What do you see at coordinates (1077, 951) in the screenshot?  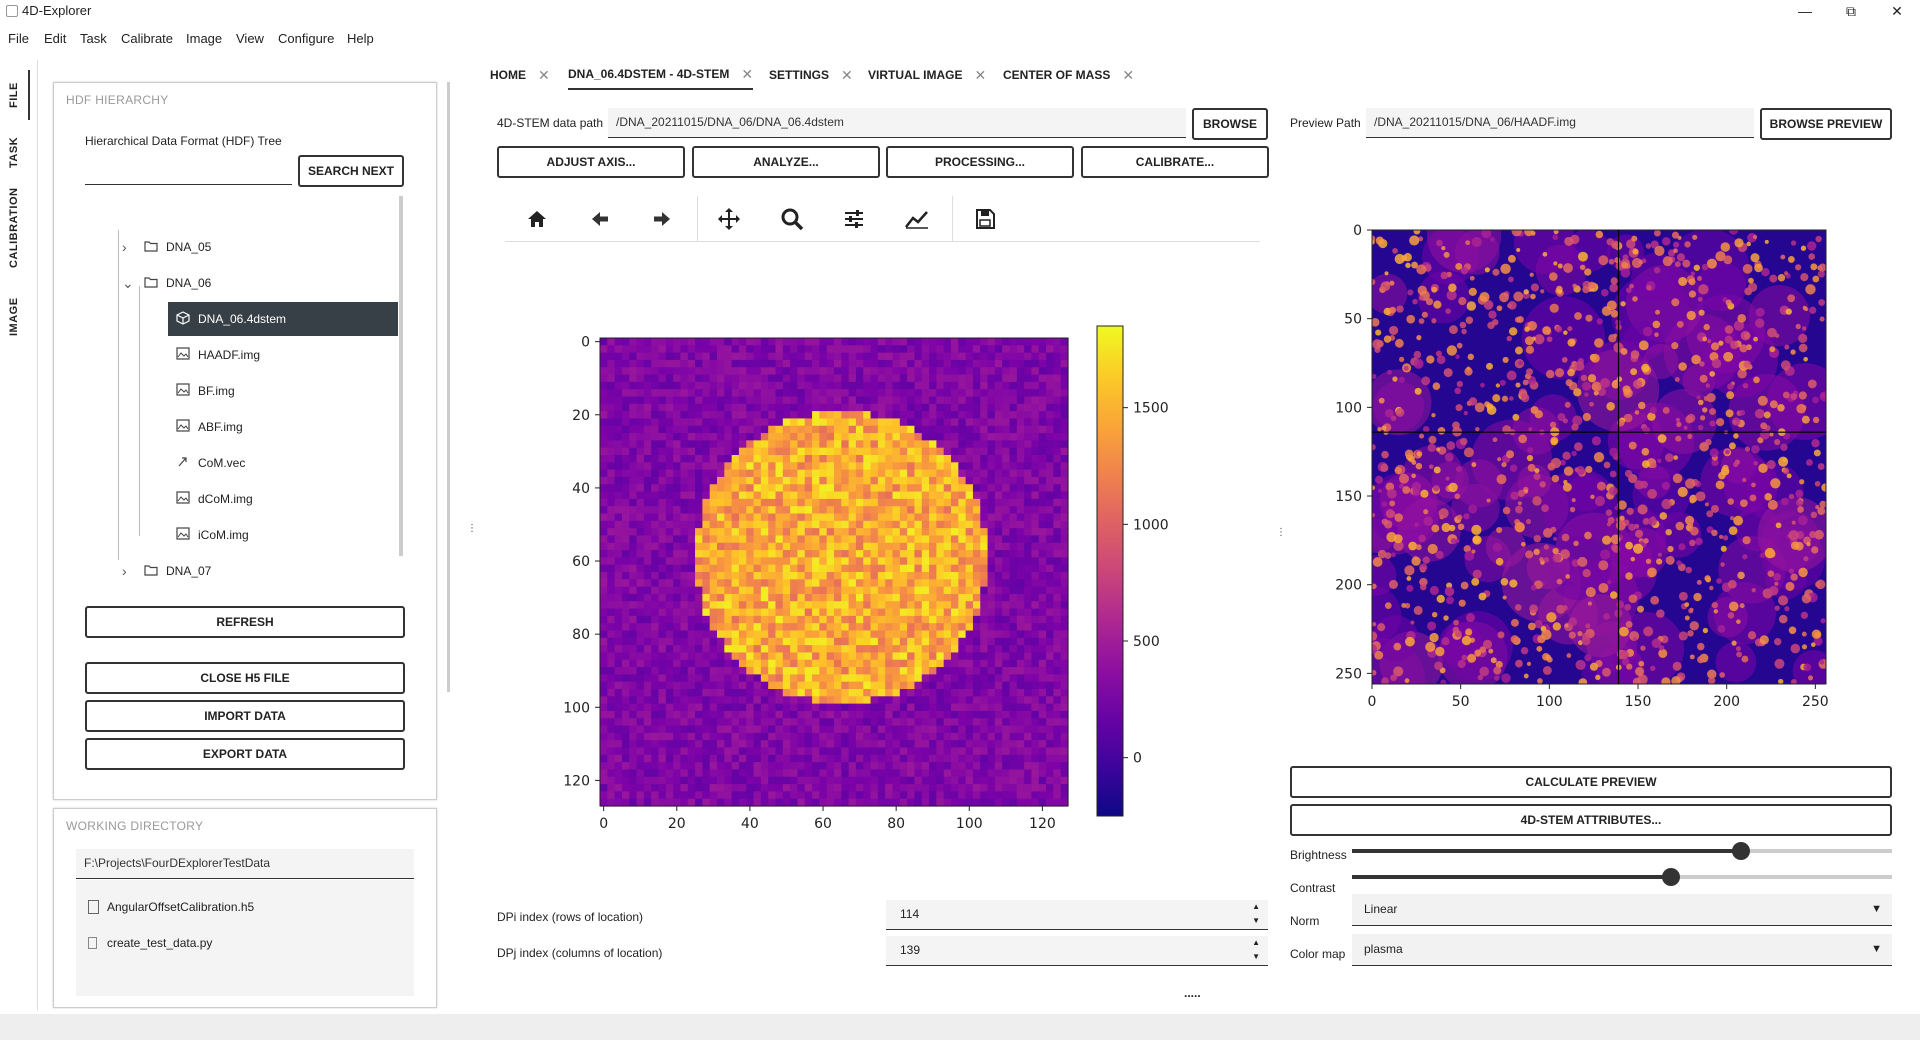 I see `dpj-spinbox: 139 ▲ ▼` at bounding box center [1077, 951].